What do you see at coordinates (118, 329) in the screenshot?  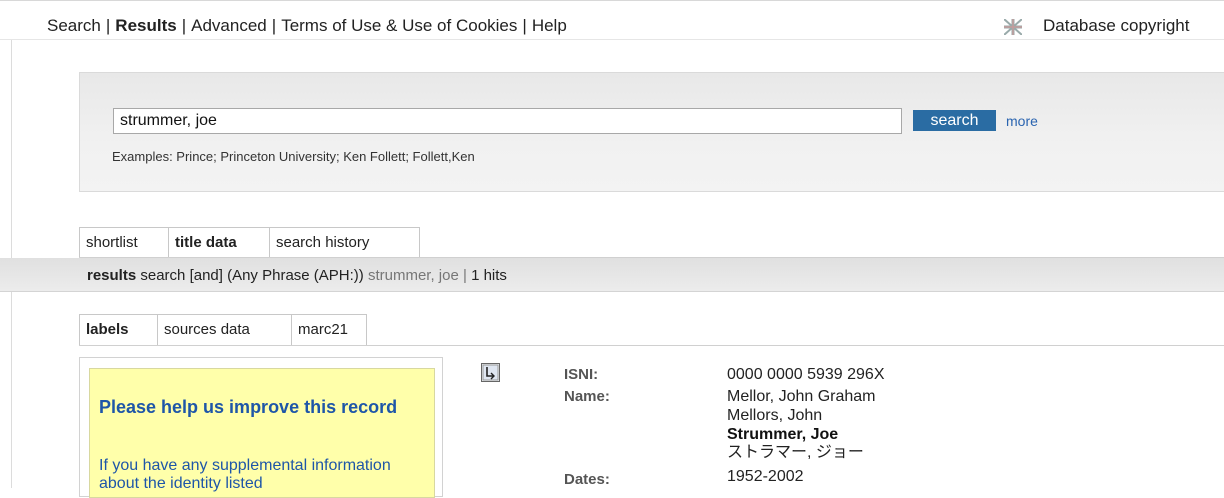 I see `tab-labels: labels` at bounding box center [118, 329].